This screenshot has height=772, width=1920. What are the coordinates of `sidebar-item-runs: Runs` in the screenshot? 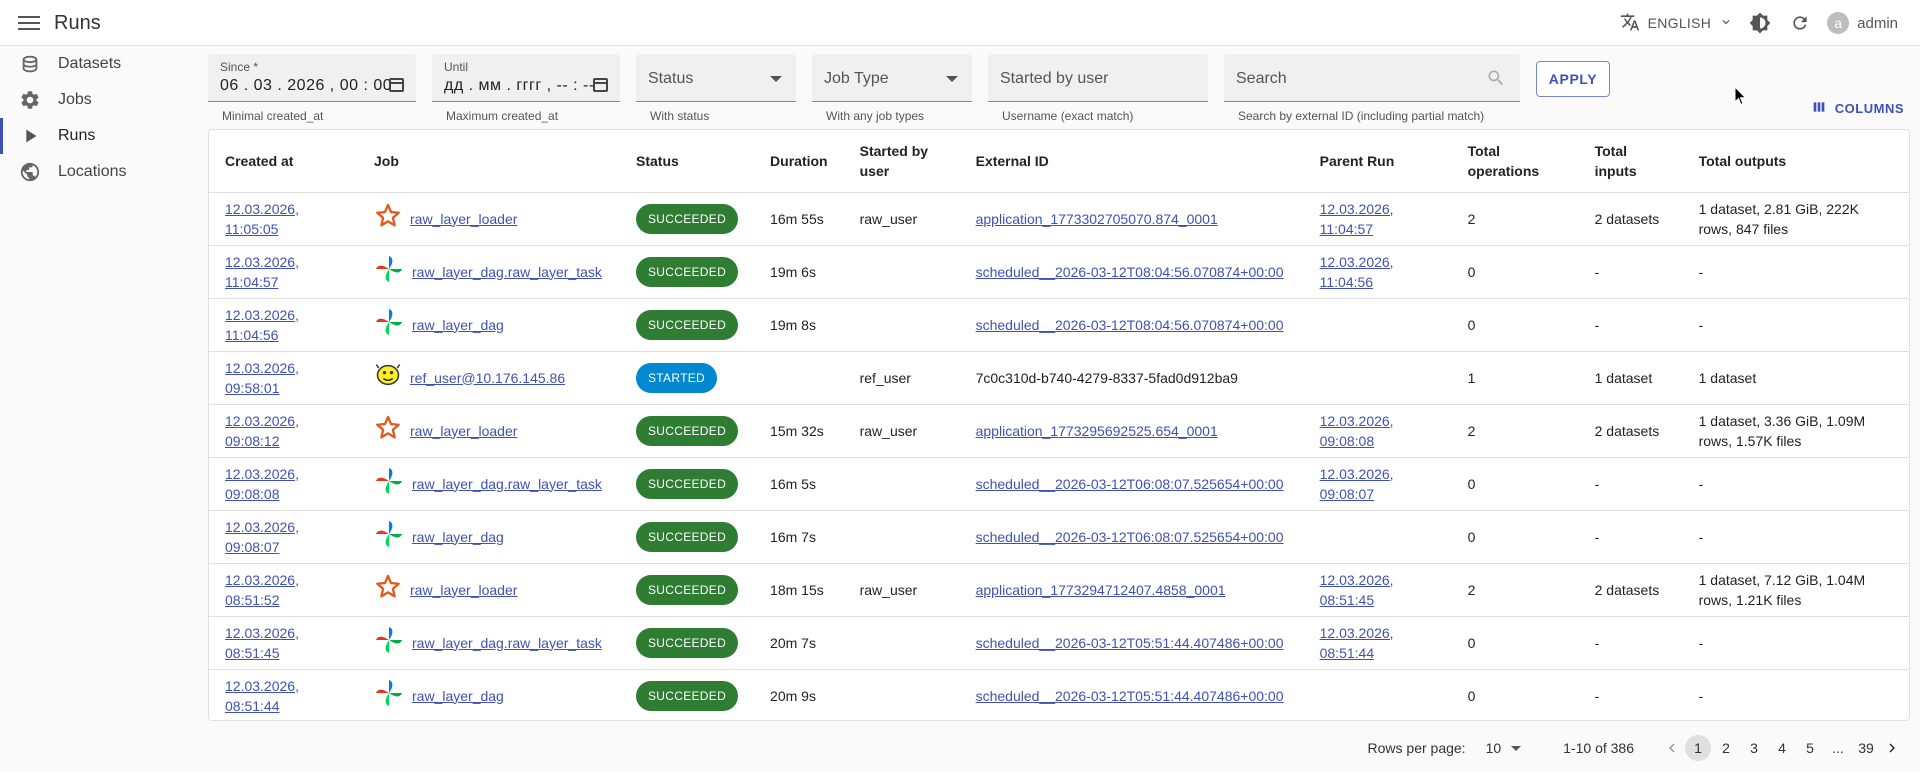 It's located at (100, 136).